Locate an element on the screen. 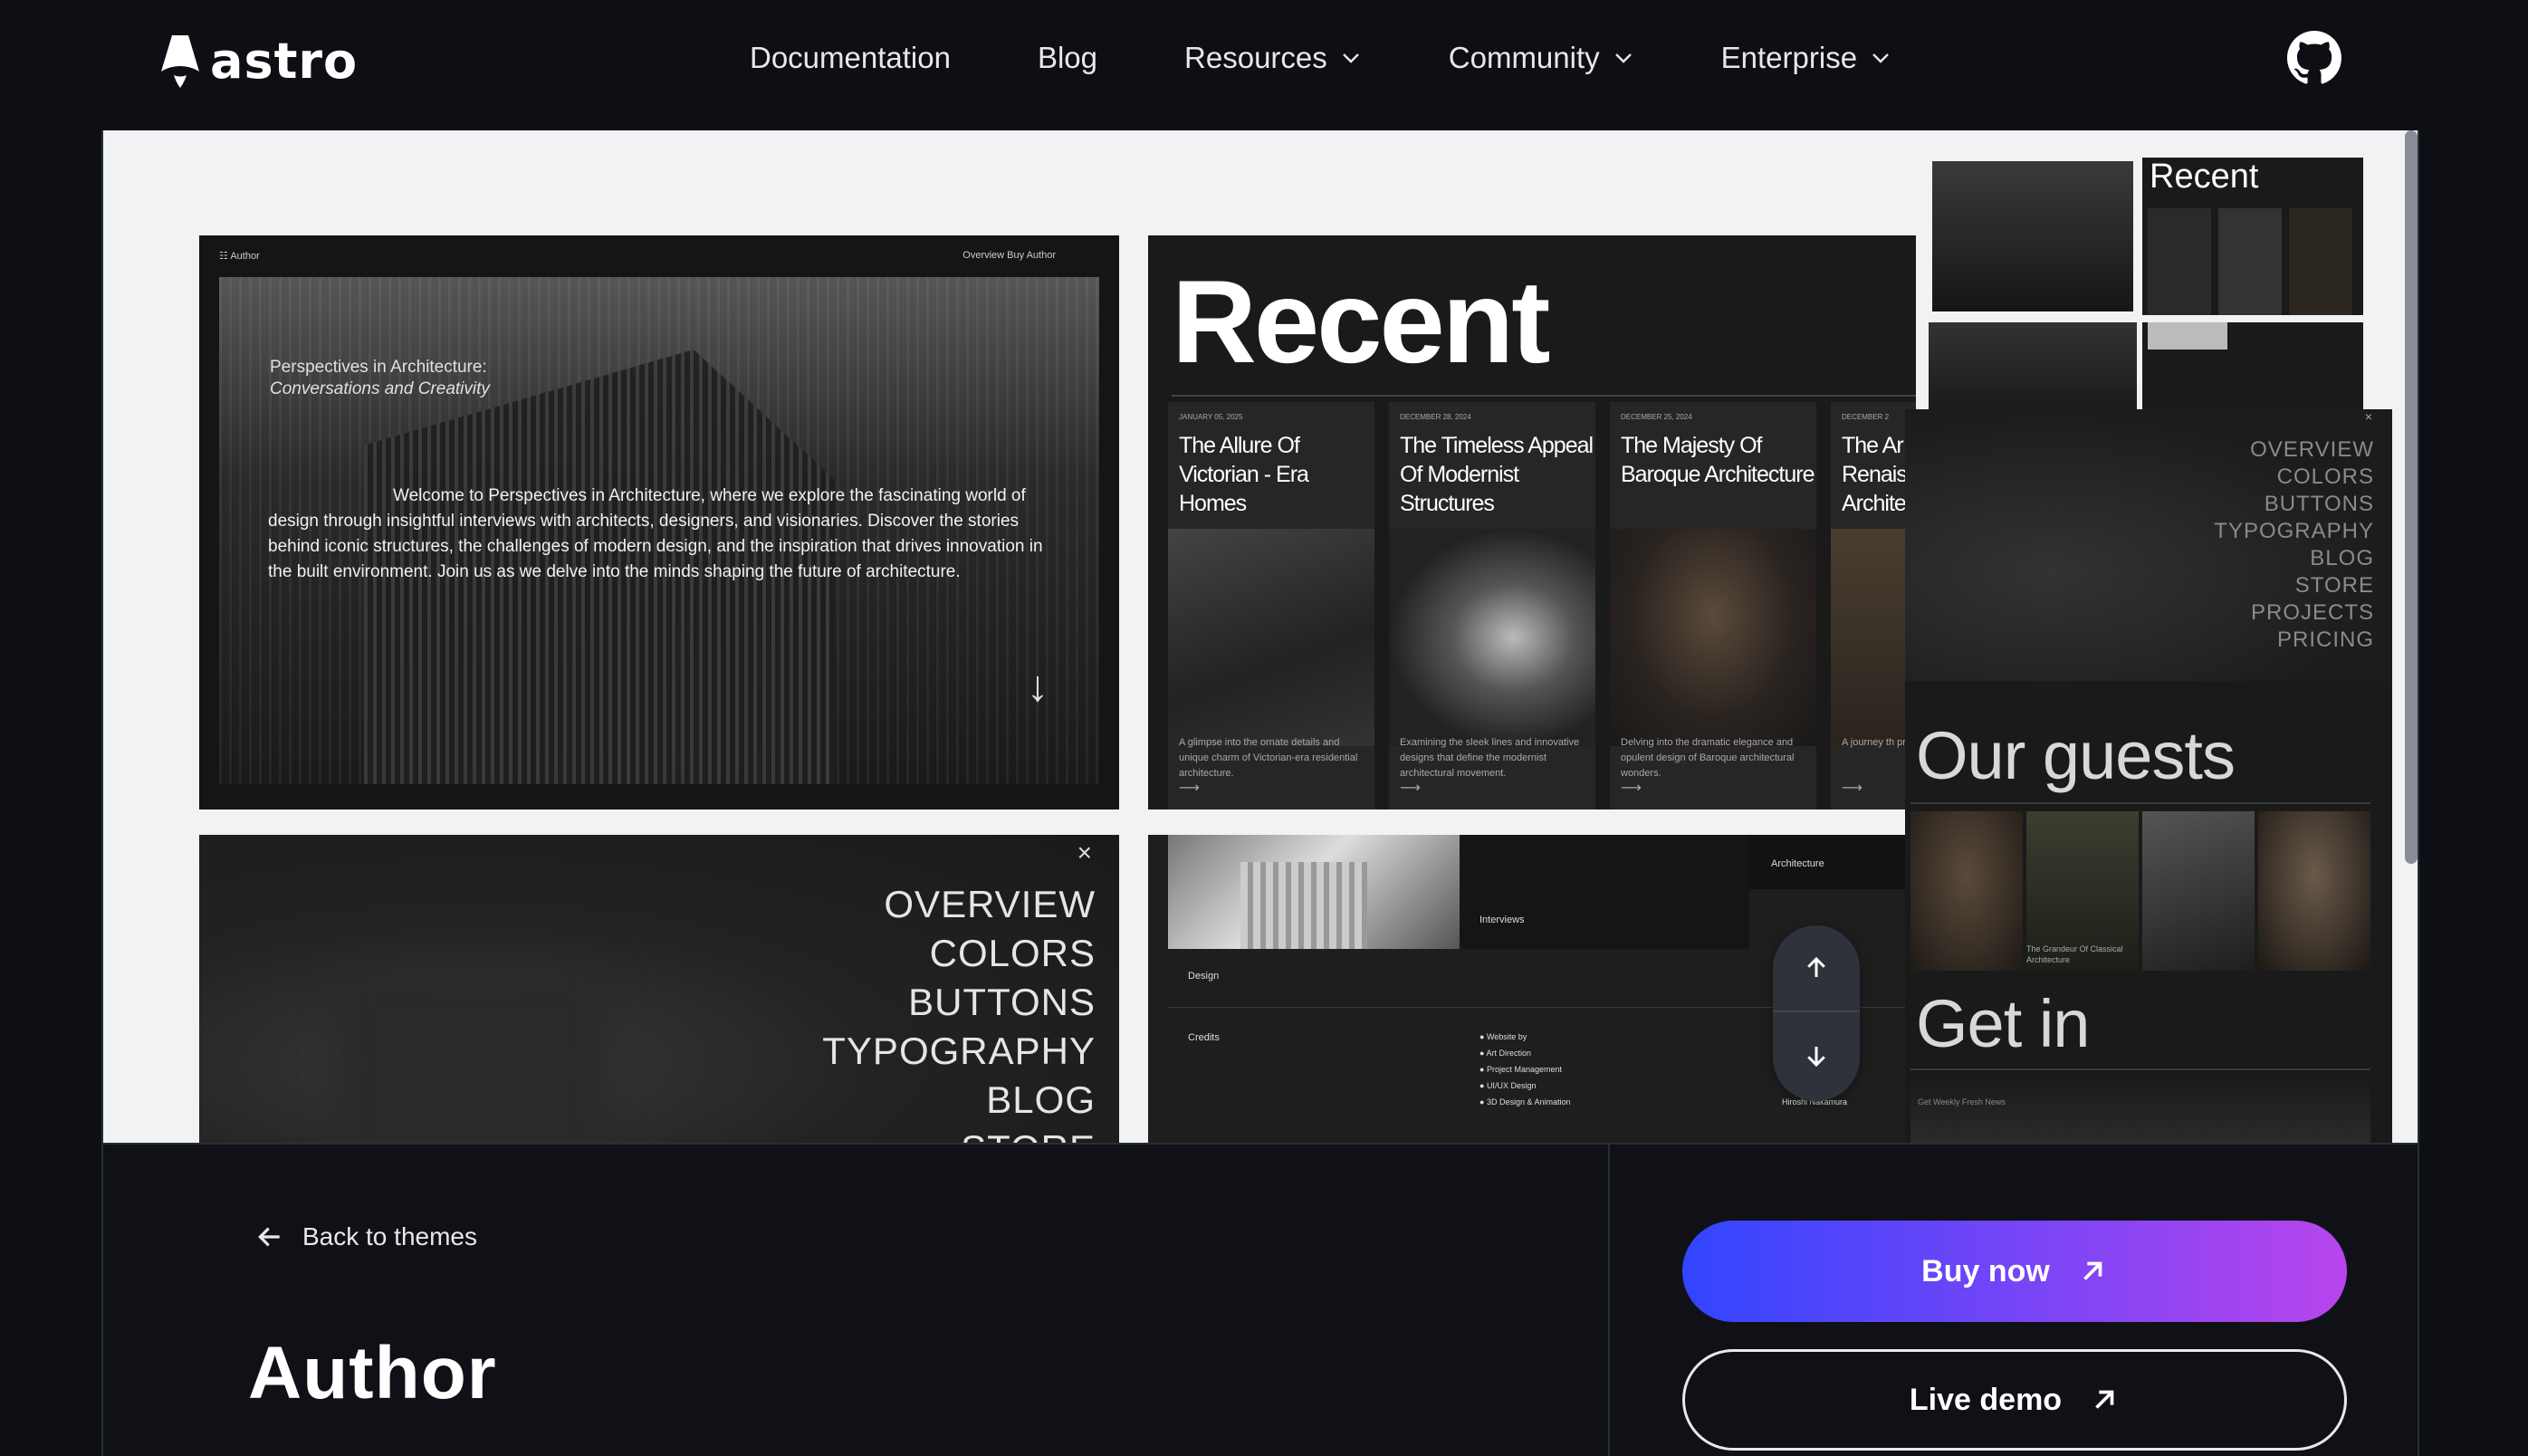 The width and height of the screenshot is (2528, 1456). arrow-up-icon is located at coordinates (1816, 967).